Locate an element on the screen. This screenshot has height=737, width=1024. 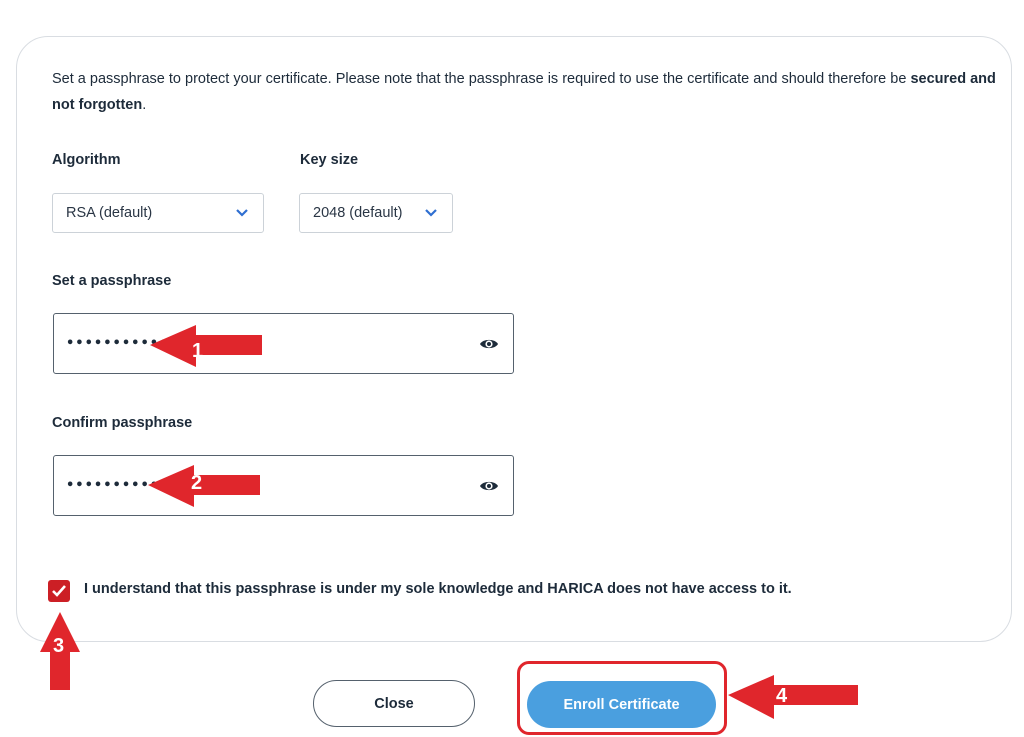
annotation-arrow-1: 1 is located at coordinates (206, 348).